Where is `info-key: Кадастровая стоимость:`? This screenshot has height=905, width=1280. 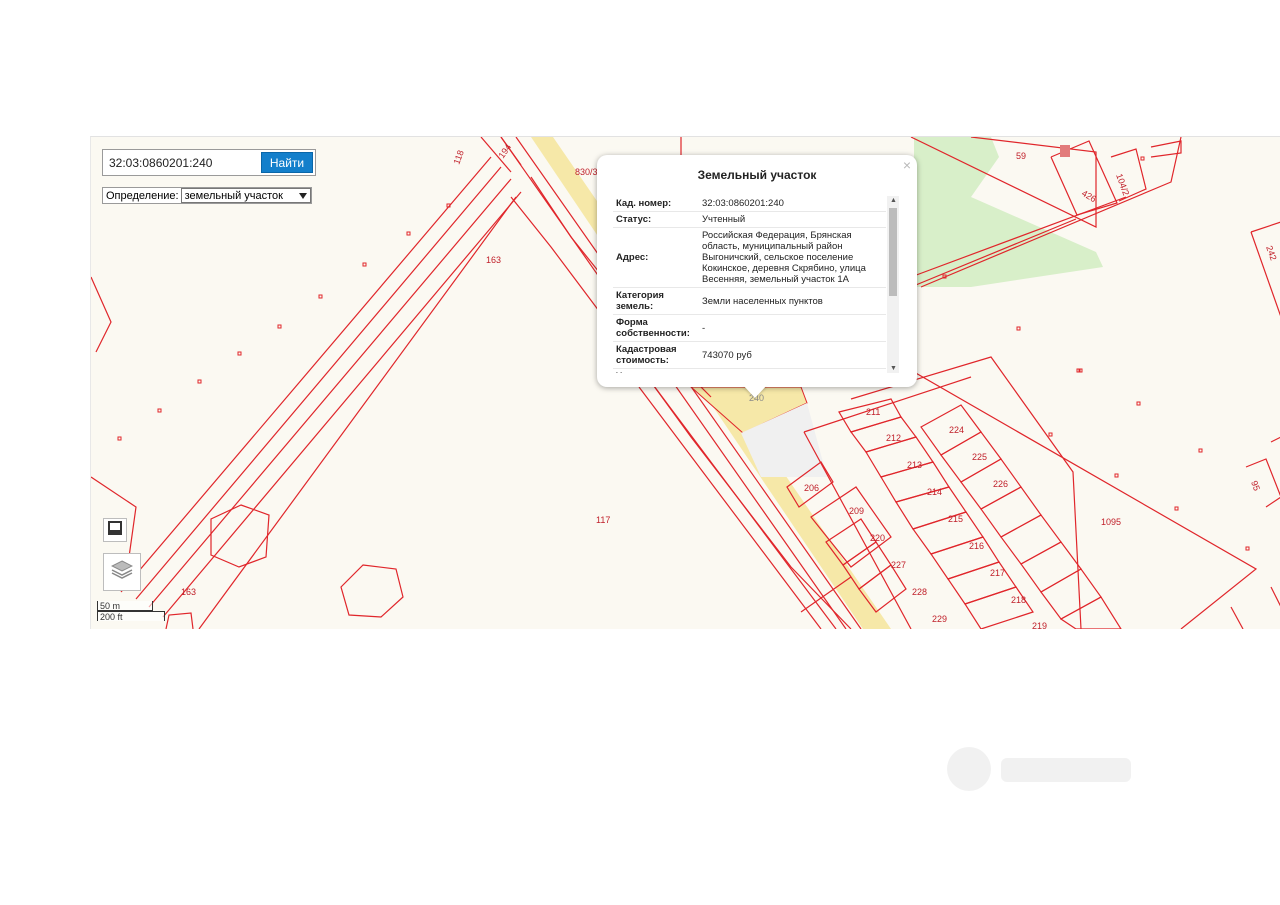
info-key: Кадастровая стоимость: is located at coordinates (656, 355).